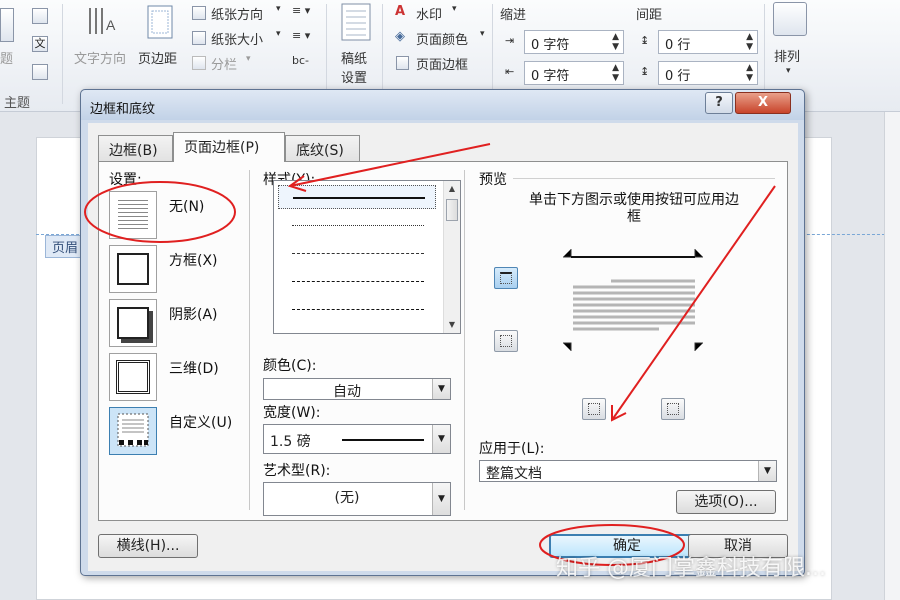 The width and height of the screenshot is (900, 600). I want to click on art-value: (无), so click(347, 498).